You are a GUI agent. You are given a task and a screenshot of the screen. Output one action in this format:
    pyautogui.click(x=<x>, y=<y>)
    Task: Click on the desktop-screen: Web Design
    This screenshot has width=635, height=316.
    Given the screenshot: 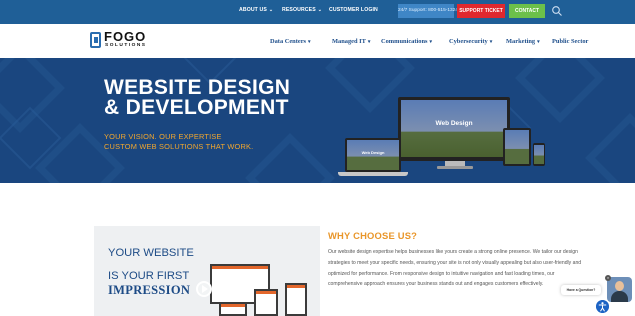 What is the action you would take?
    pyautogui.click(x=454, y=128)
    